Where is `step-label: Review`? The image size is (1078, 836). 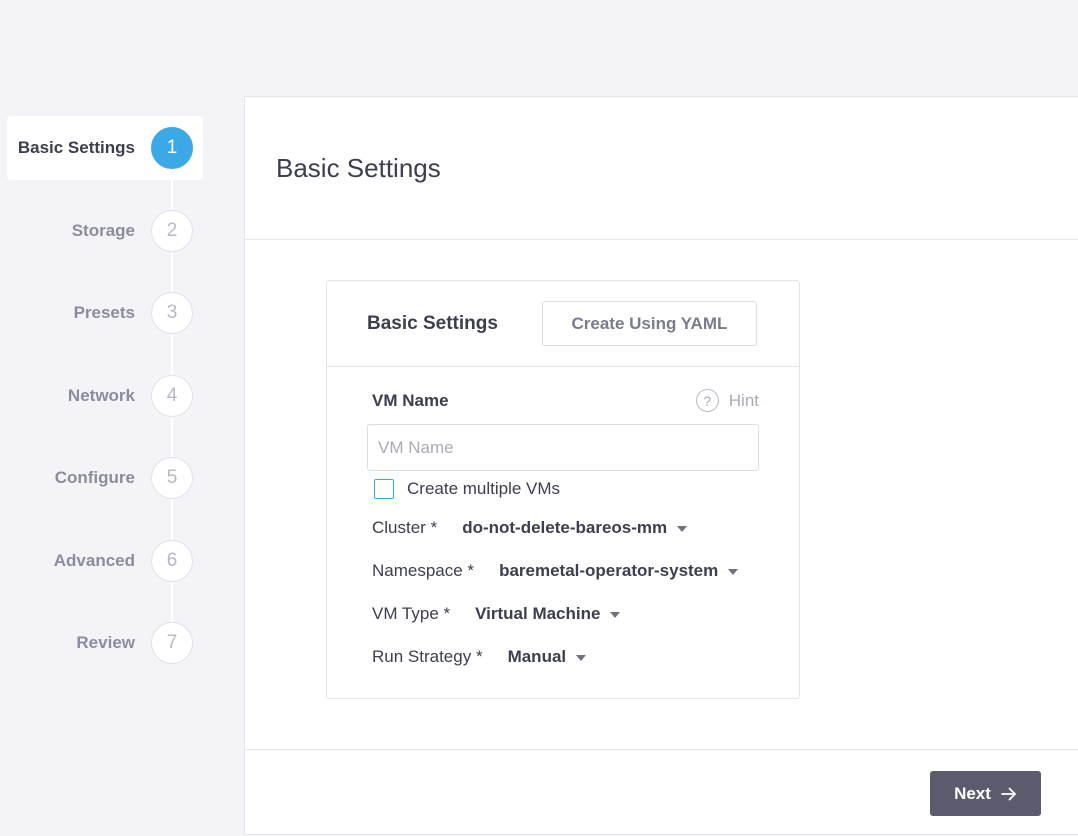
step-label: Review is located at coordinates (105, 642).